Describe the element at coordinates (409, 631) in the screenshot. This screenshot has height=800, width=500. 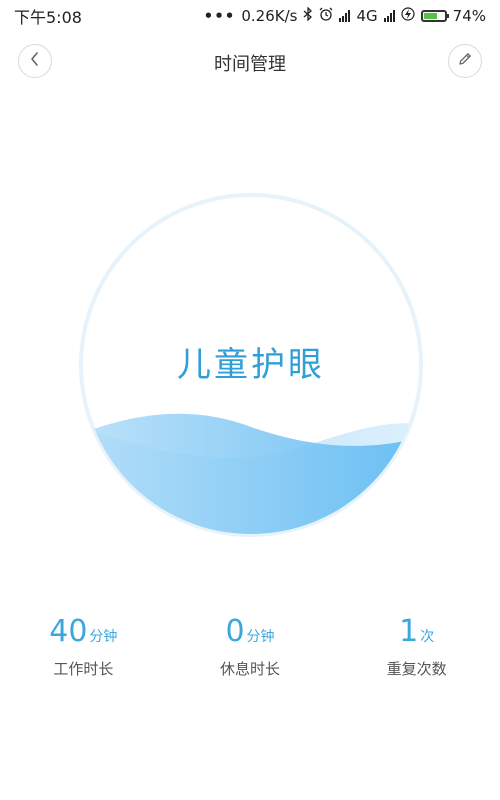
I see `stat-value: 1` at that location.